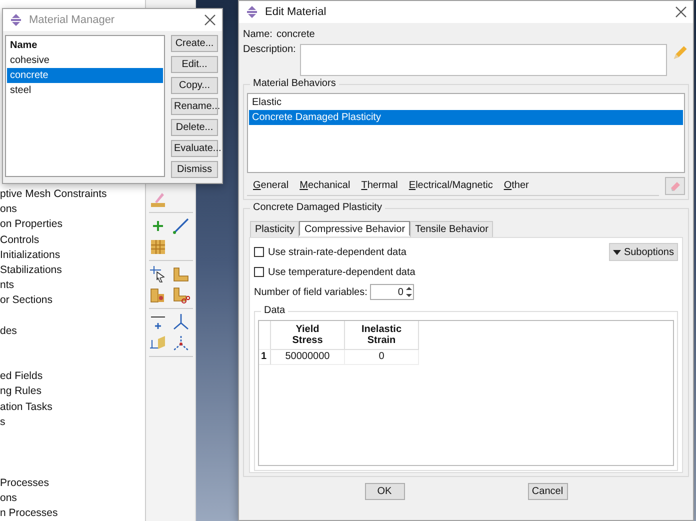 The image size is (696, 521). Describe the element at coordinates (643, 252) in the screenshot. I see `suboptions-button: Suboptions` at that location.